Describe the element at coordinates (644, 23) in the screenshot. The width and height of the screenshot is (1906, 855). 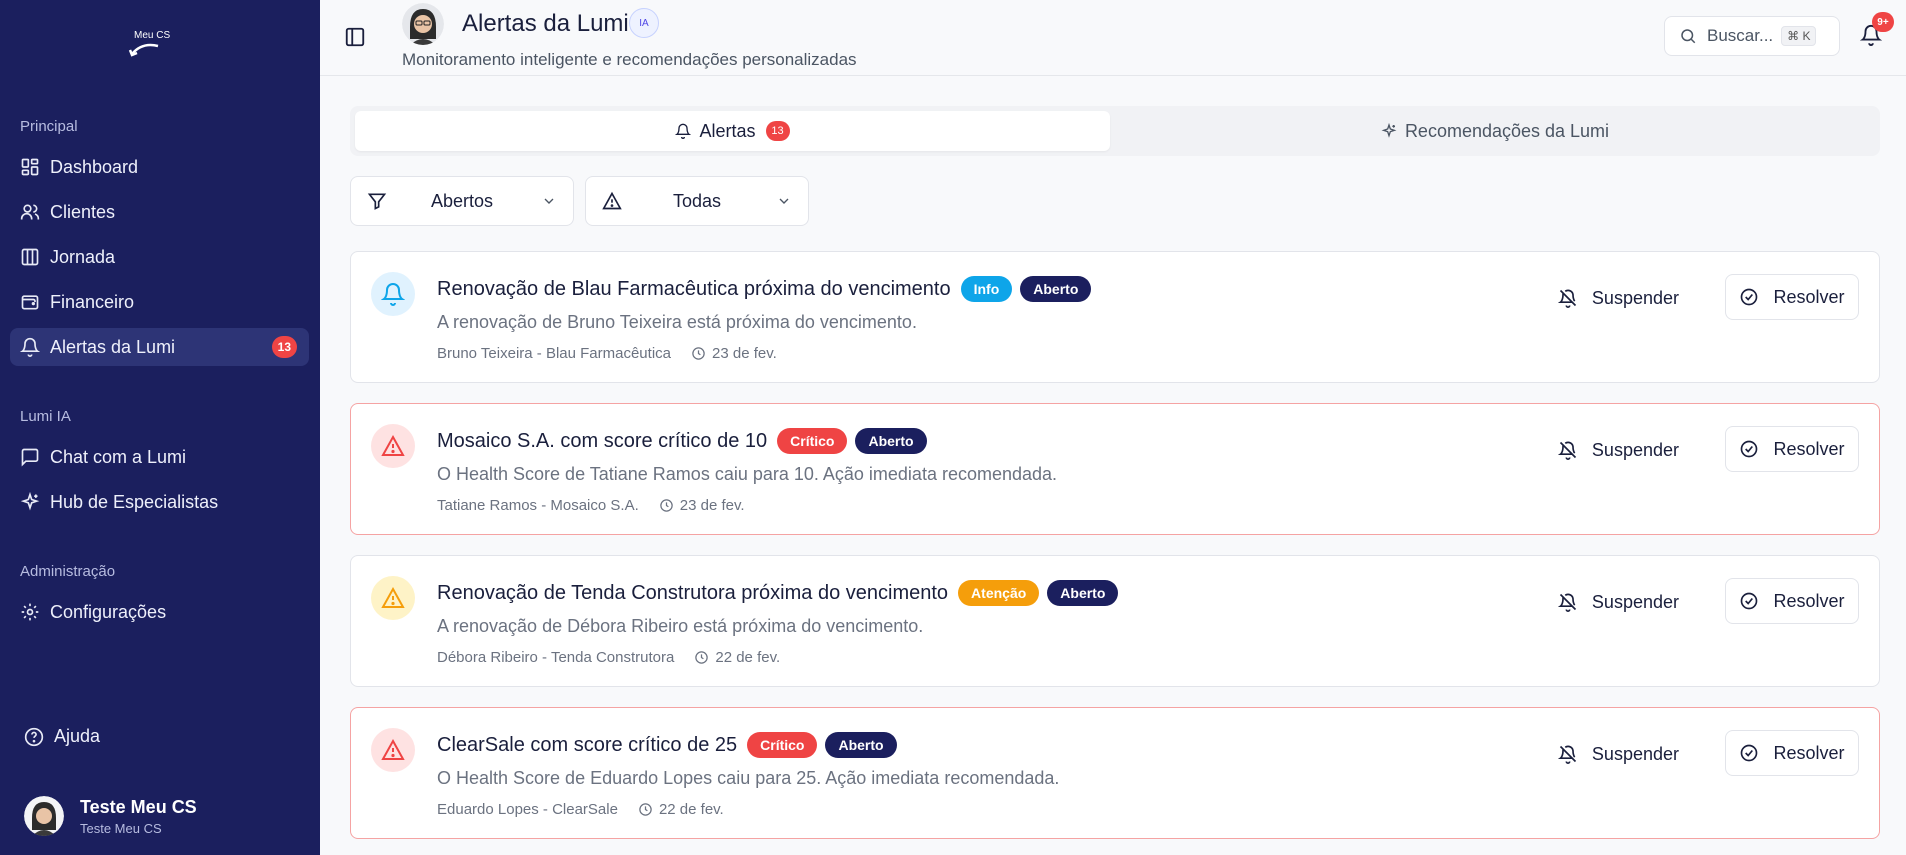
I see `ia-badge: IA` at that location.